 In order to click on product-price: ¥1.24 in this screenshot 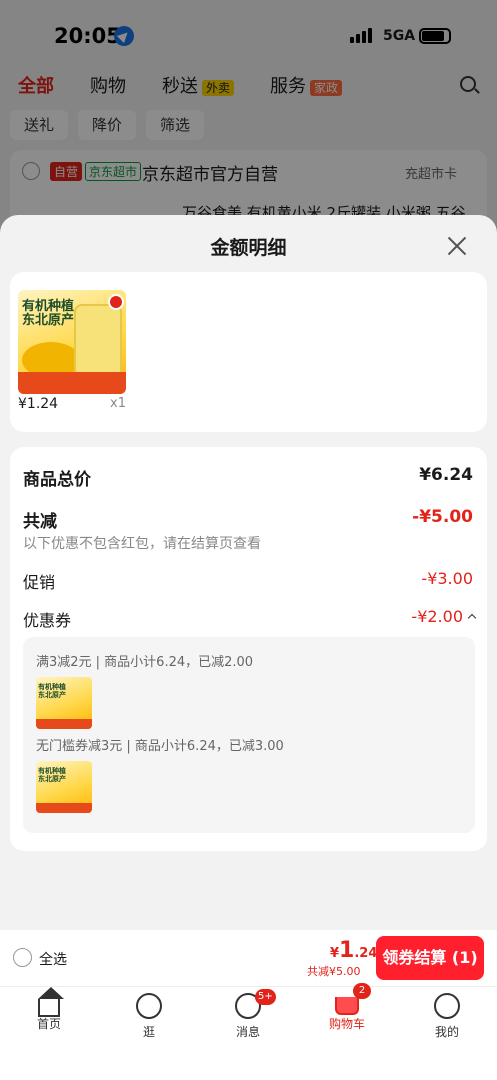, I will do `click(38, 404)`.